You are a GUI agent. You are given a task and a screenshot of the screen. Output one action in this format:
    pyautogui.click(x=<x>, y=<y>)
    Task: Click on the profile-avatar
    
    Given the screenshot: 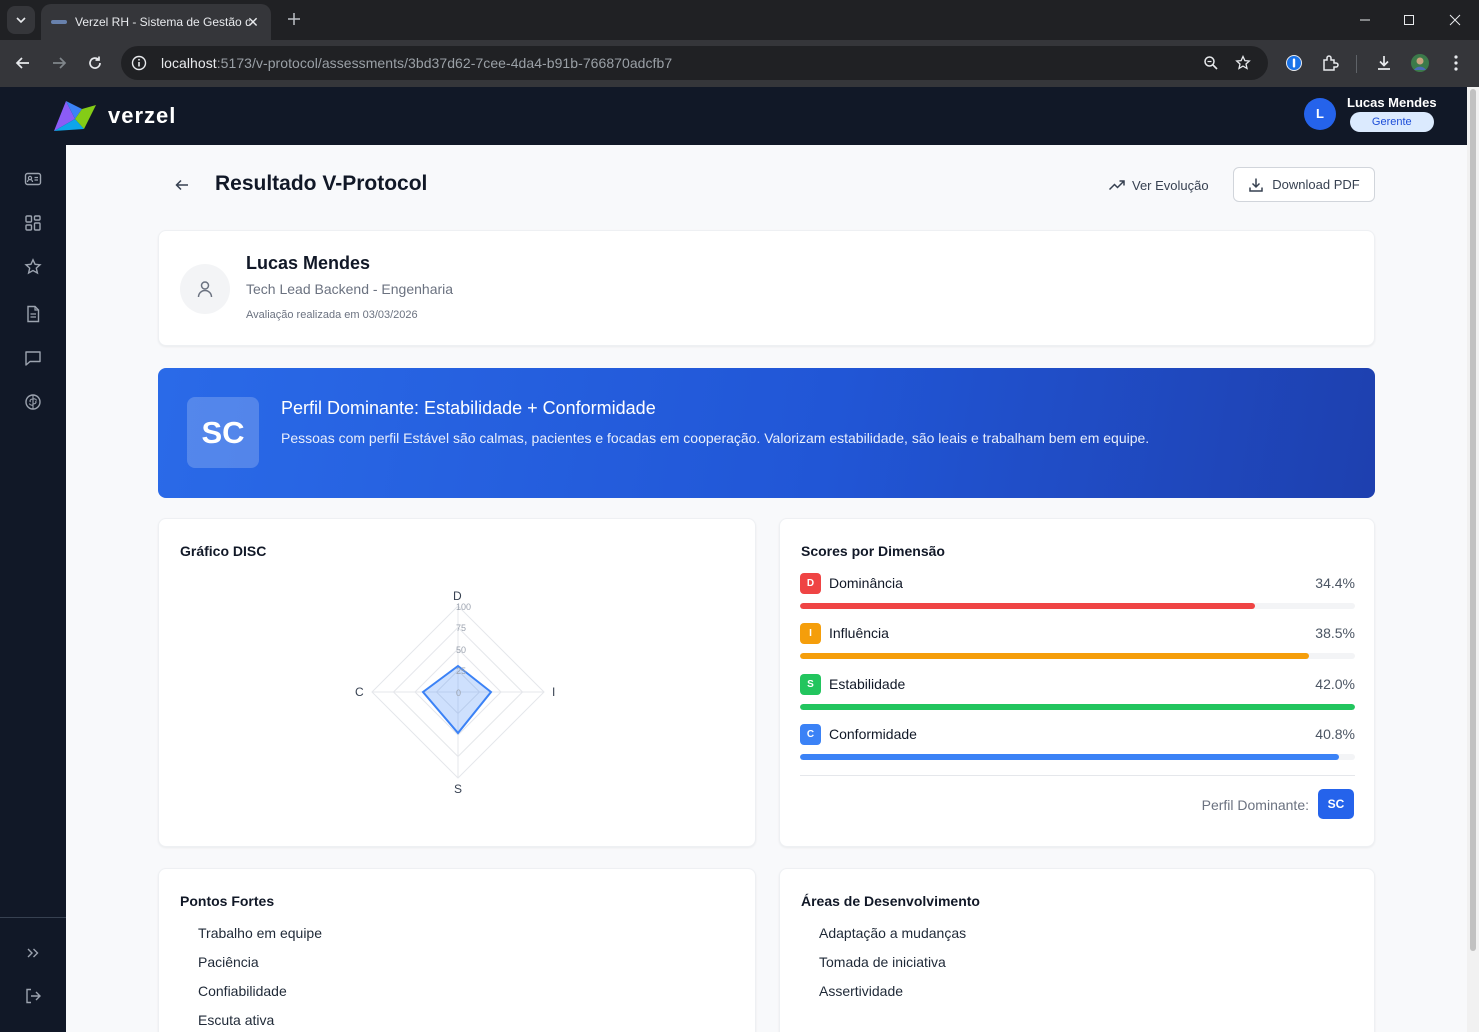 What is the action you would take?
    pyautogui.click(x=205, y=289)
    